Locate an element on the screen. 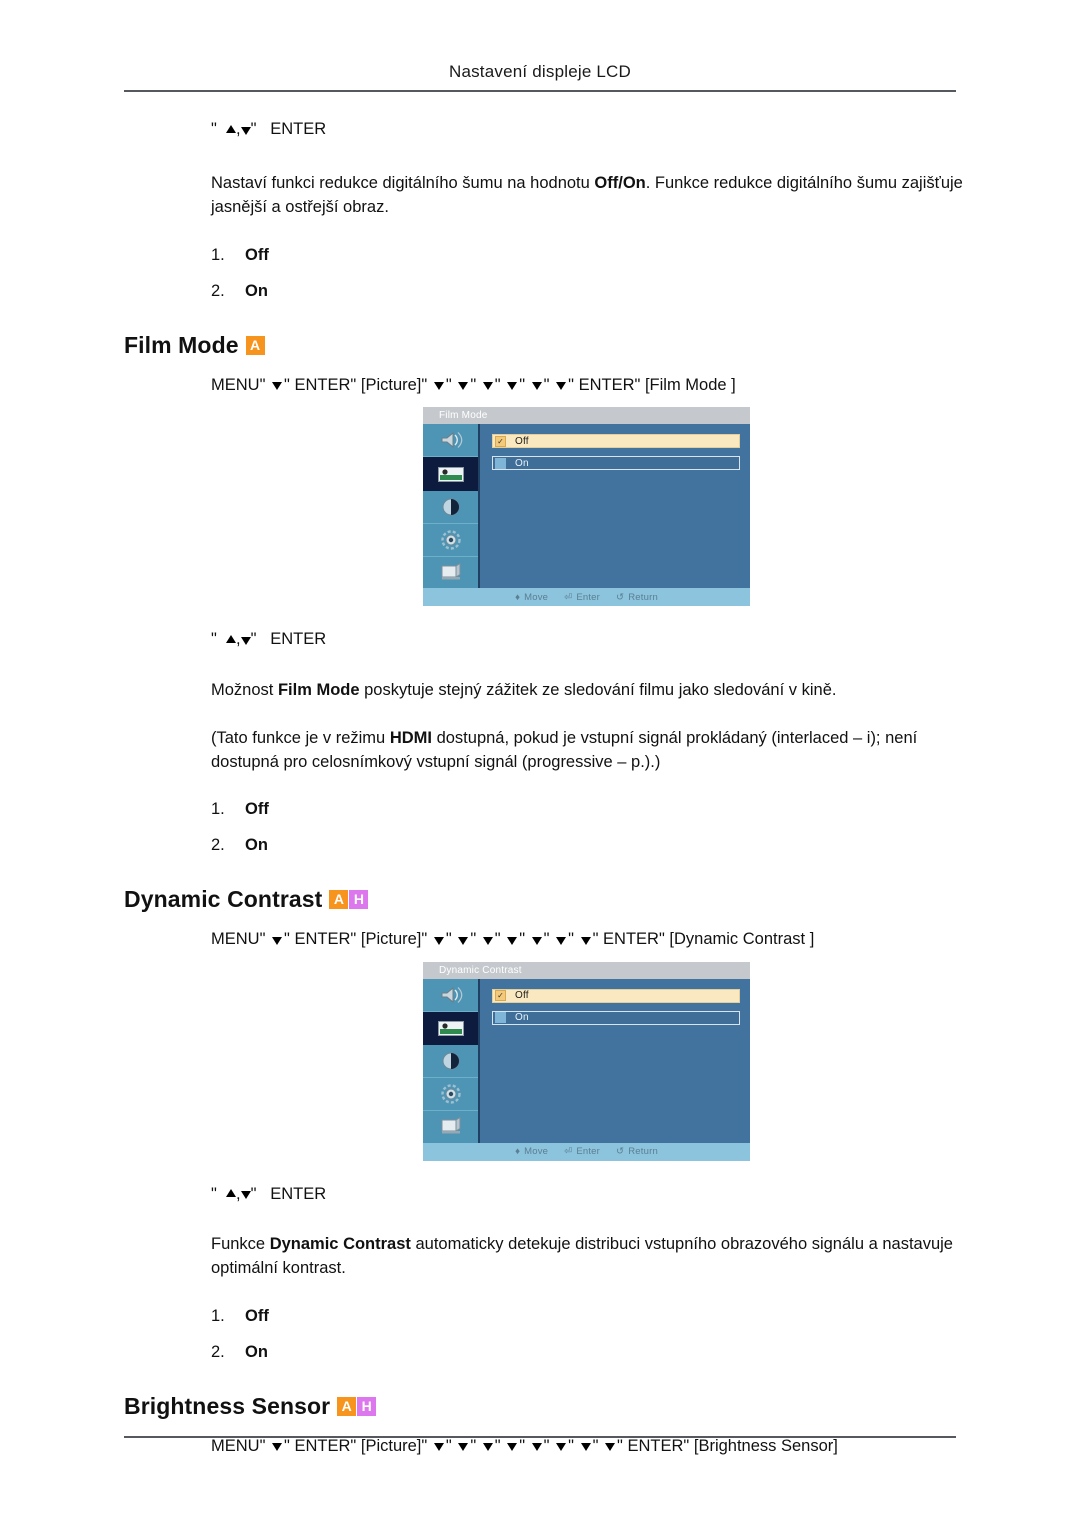 This screenshot has height=1527, width=1080. header-divider is located at coordinates (540, 91).